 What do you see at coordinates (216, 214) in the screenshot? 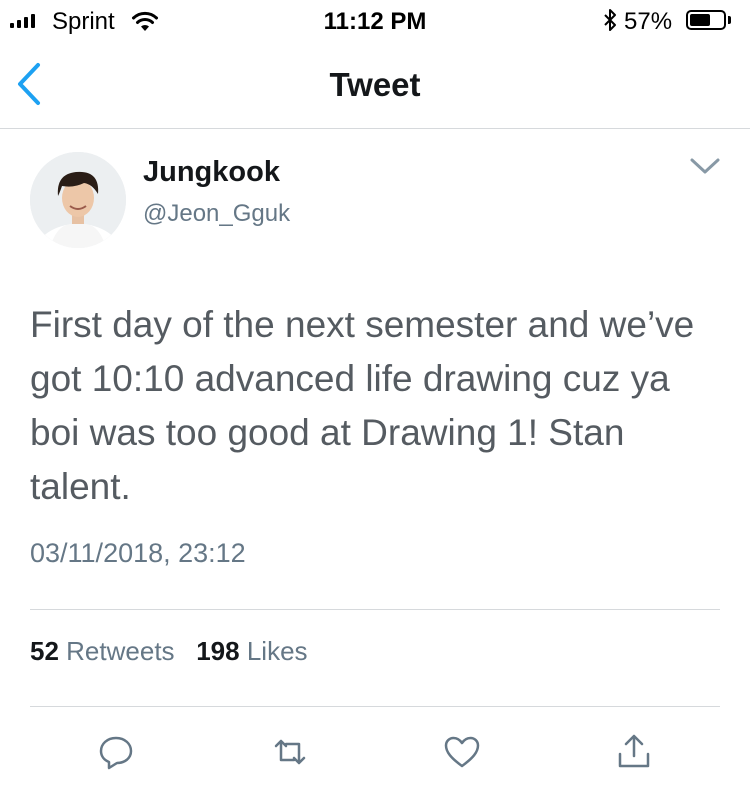
I see `author-handle: @Jeon_Gguk` at bounding box center [216, 214].